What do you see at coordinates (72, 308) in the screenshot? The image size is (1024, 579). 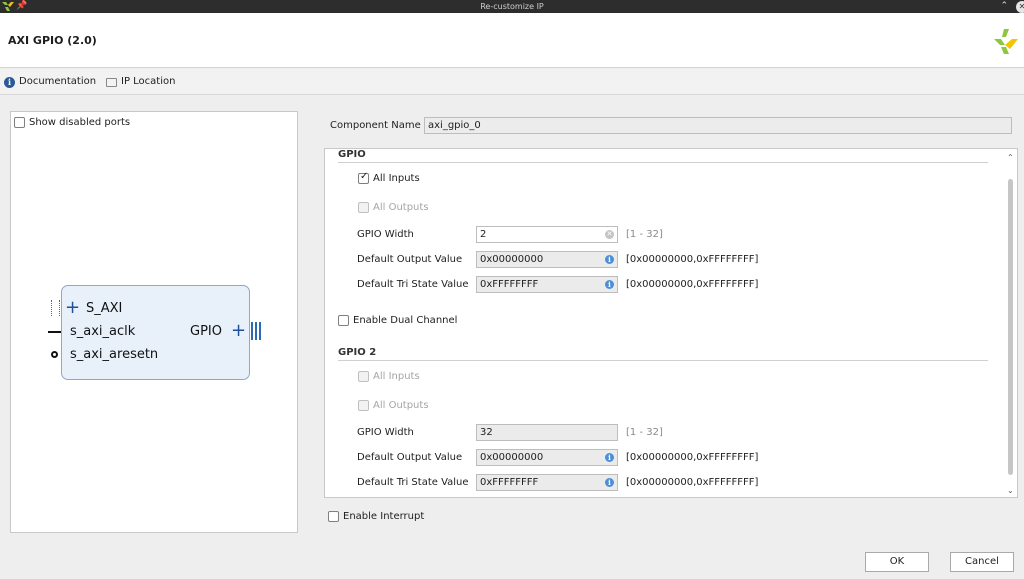 I see `s-axi-expand-plus-icon: +` at bounding box center [72, 308].